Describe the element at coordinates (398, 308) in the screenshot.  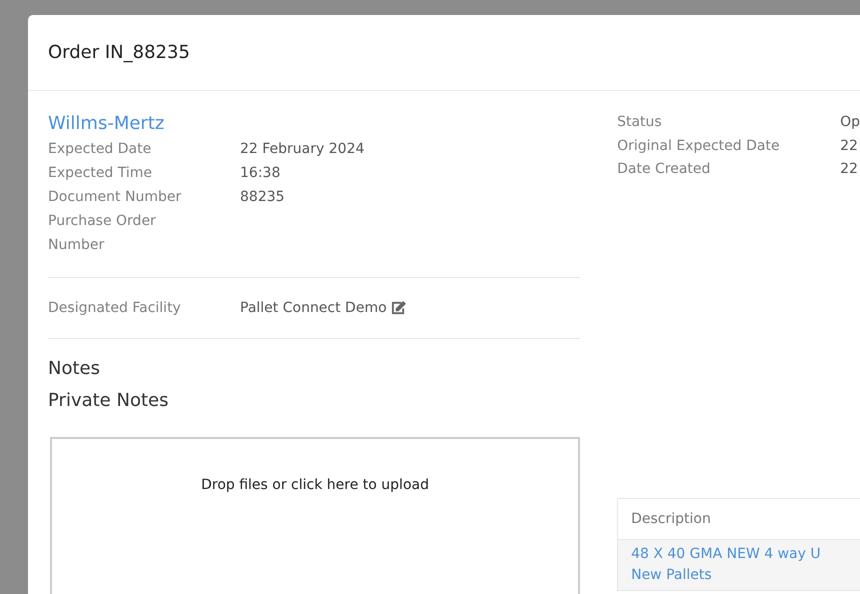
I see `edit-icon` at that location.